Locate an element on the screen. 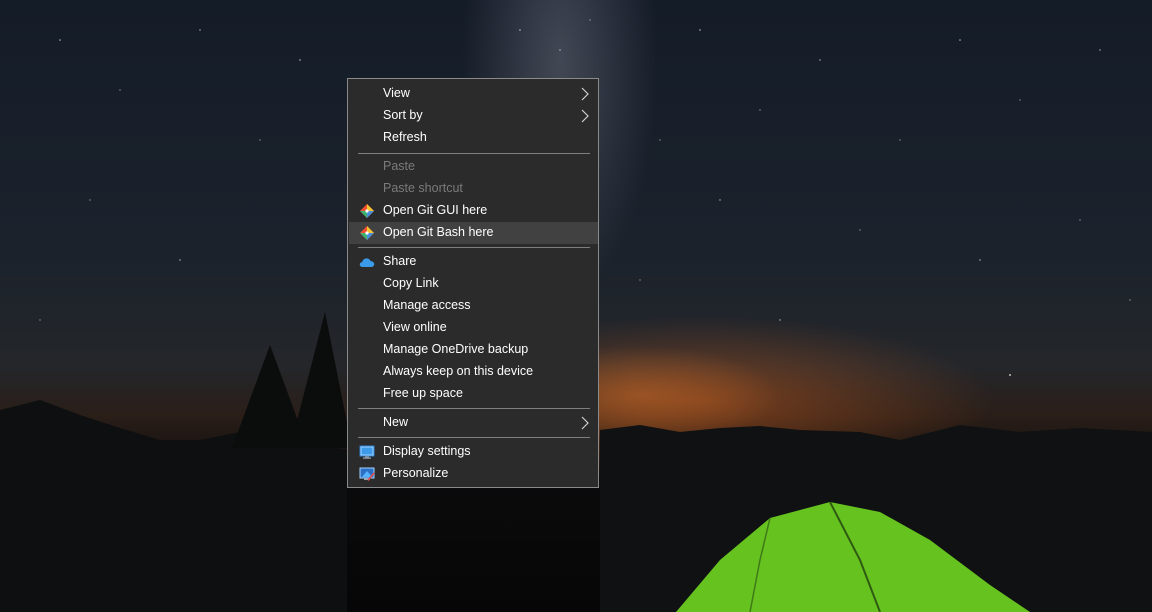 The height and width of the screenshot is (612, 1152). personalize-icon is located at coordinates (367, 474).